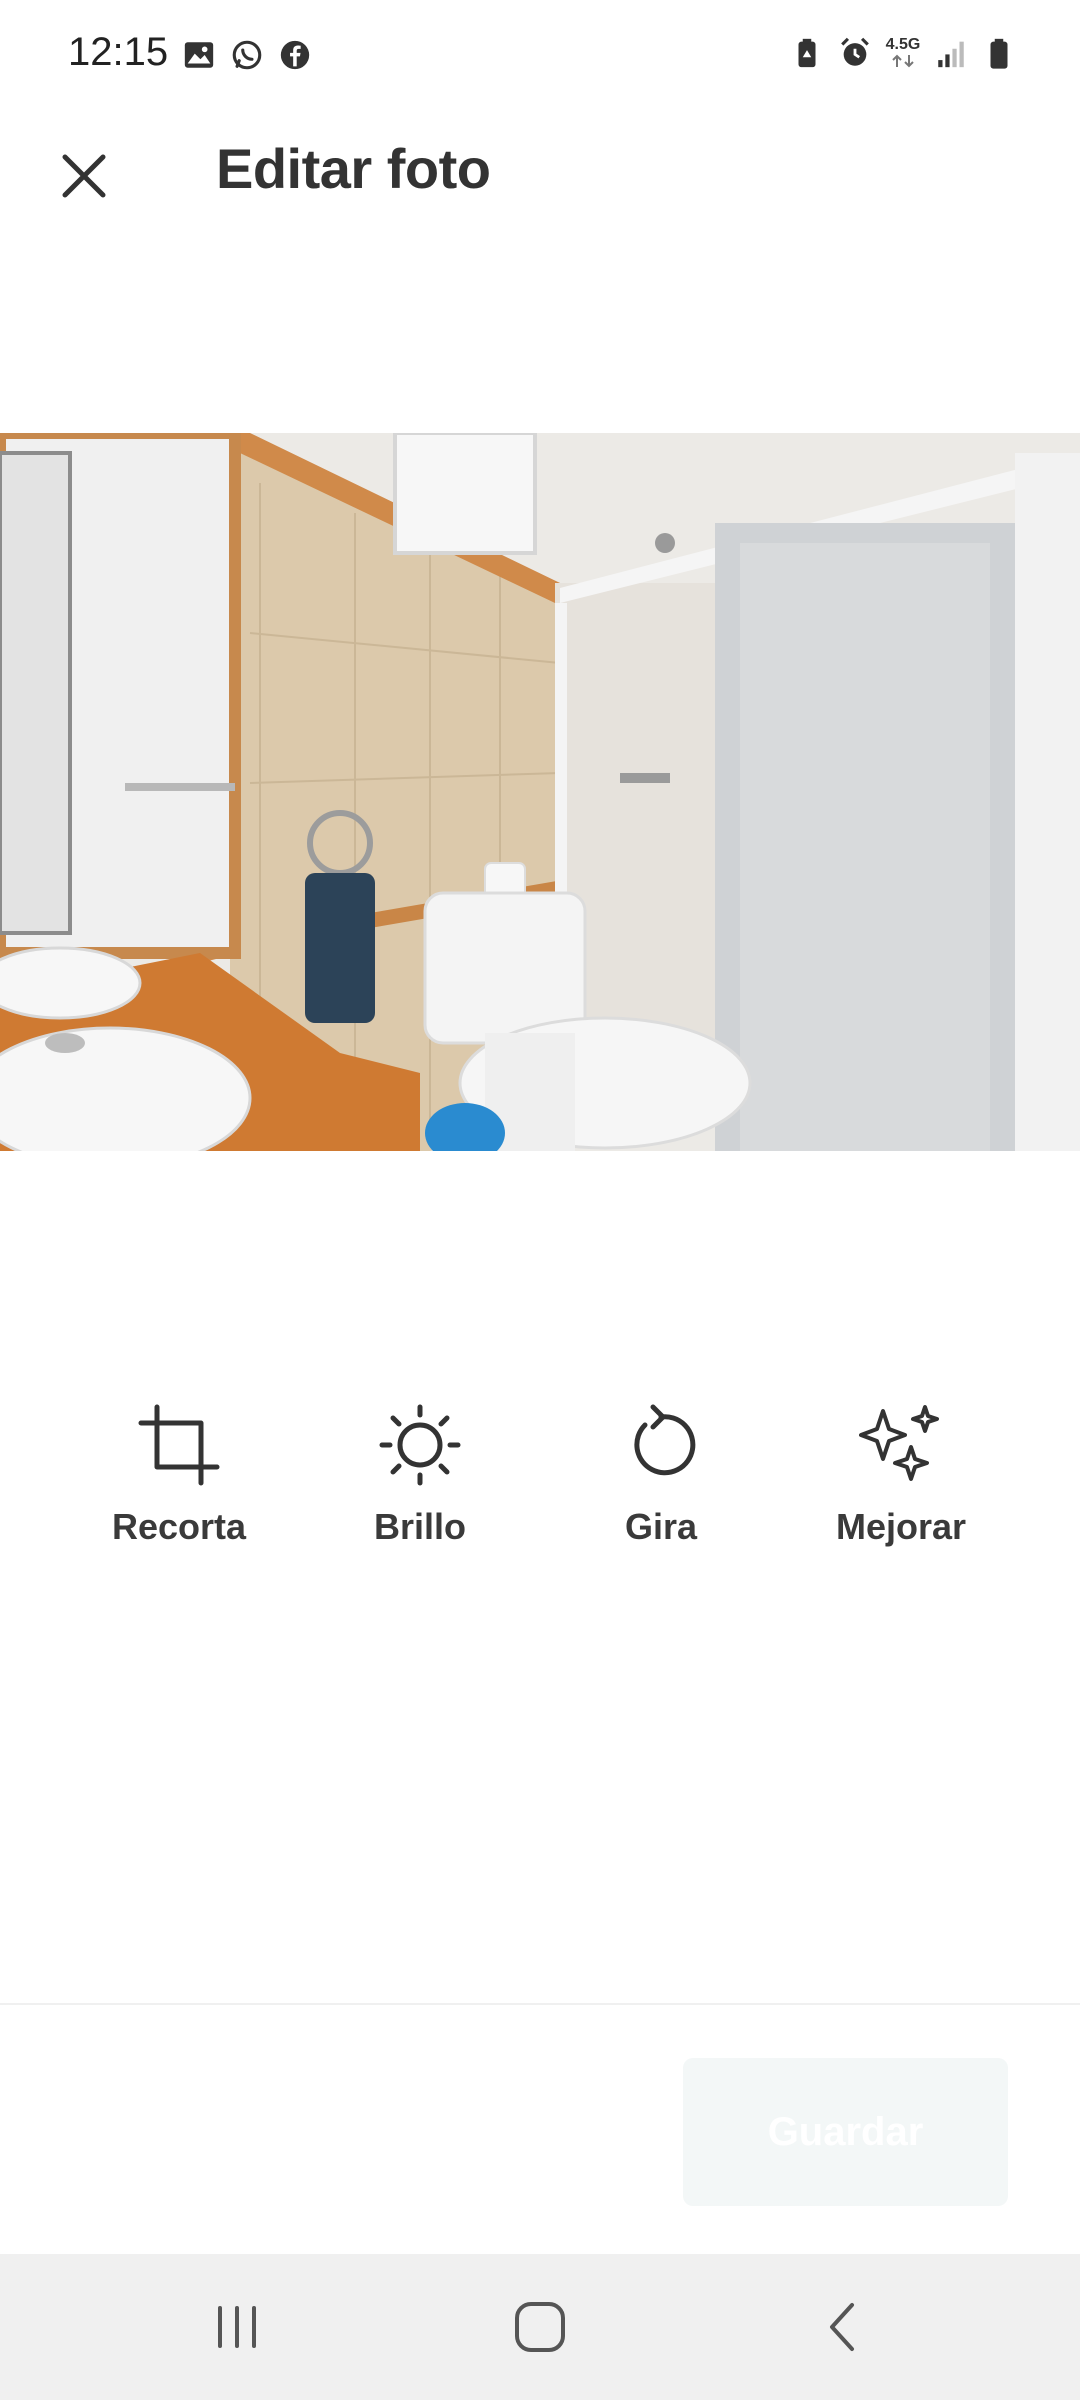  I want to click on sparkles-icon, so click(899, 1443).